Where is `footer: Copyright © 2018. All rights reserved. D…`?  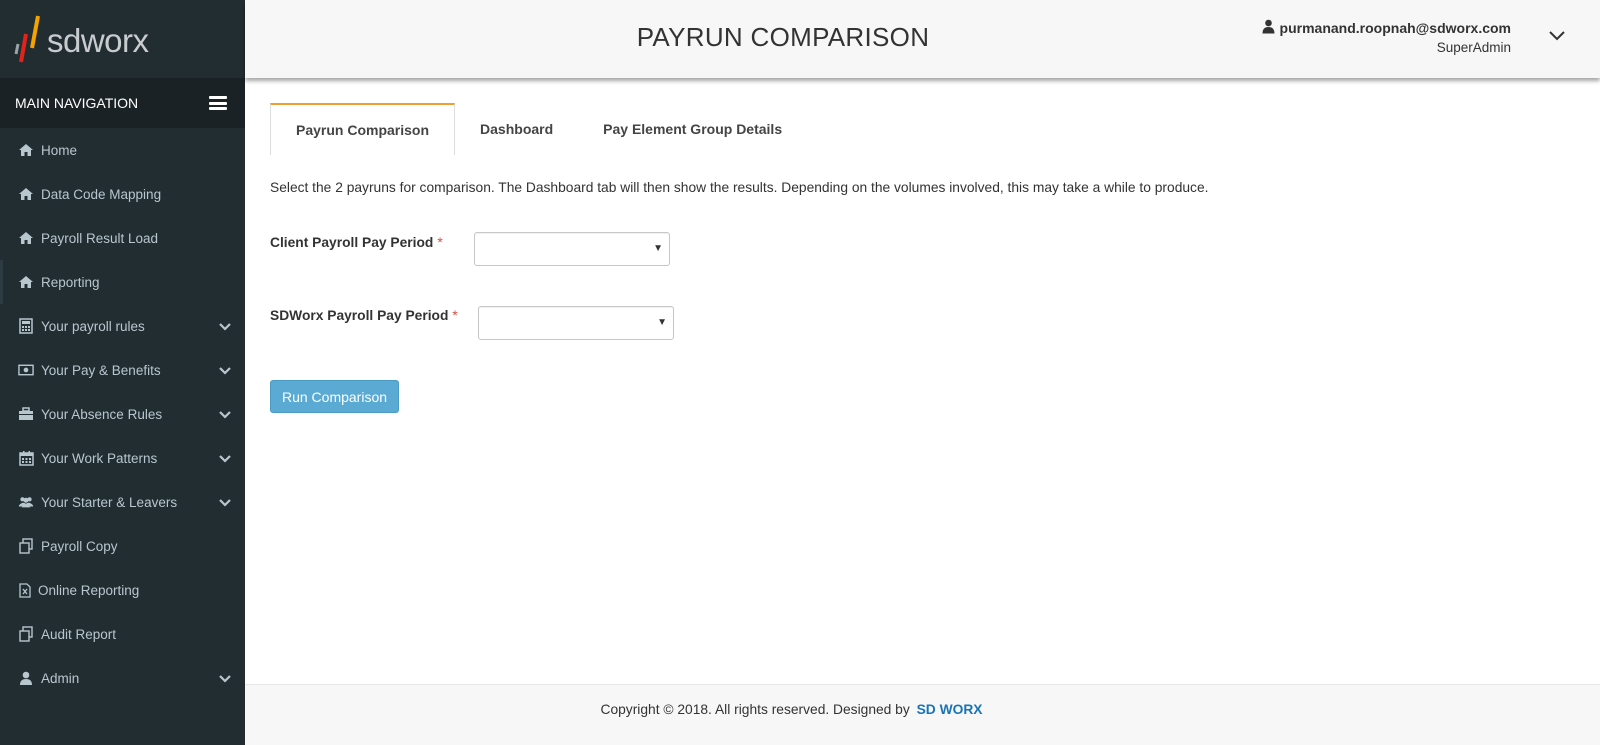
footer: Copyright © 2018. All rights reserved. D… is located at coordinates (922, 714).